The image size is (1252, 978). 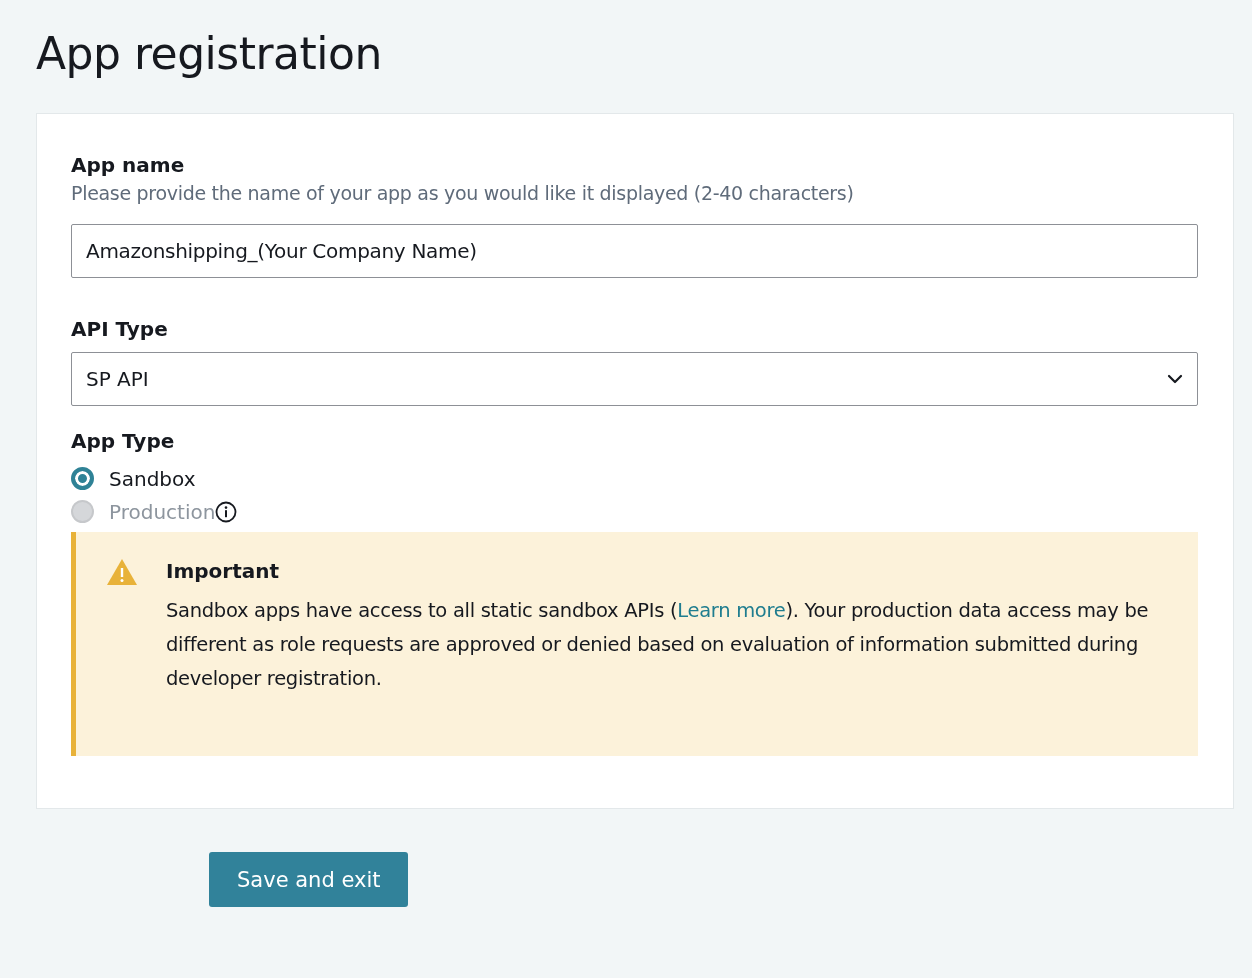 What do you see at coordinates (309, 879) in the screenshot?
I see `save-and-exit-button: Save and exit` at bounding box center [309, 879].